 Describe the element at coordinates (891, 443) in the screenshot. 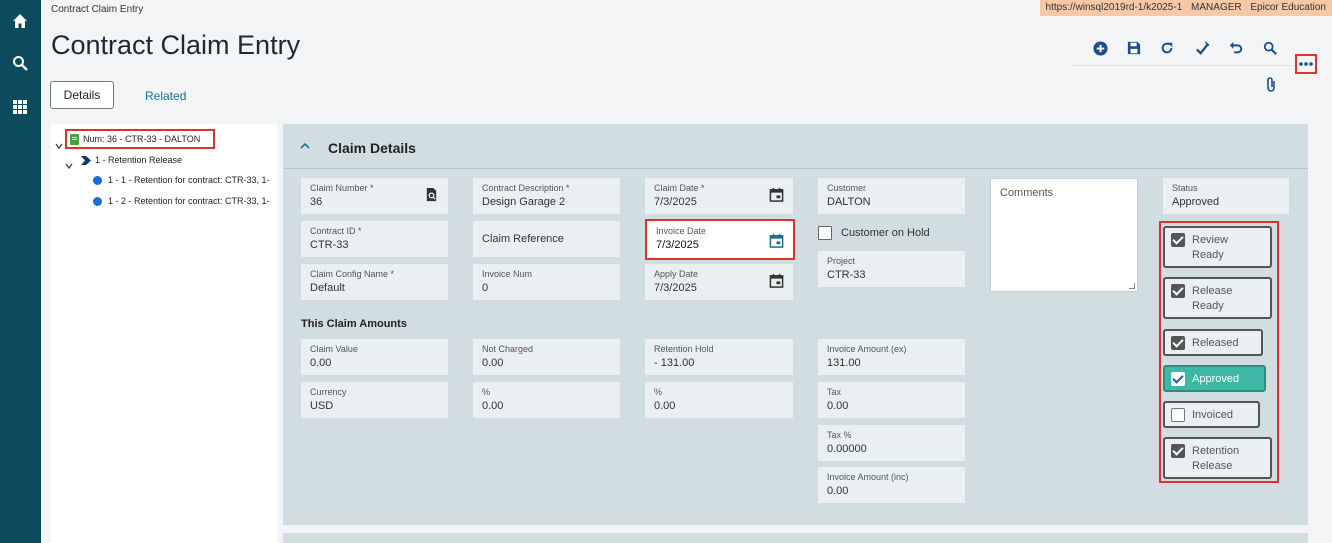

I see `tax-percent-field: Tax % 0.00000` at that location.